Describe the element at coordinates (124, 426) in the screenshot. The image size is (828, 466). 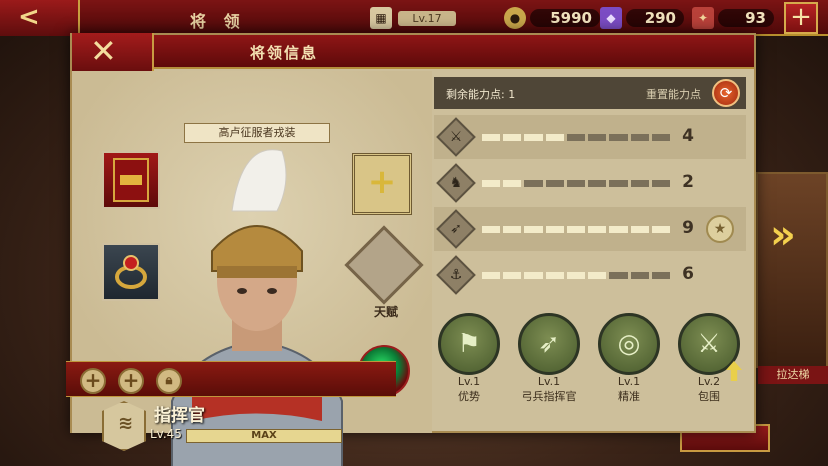
I see `rank-chevron-icon: ≋` at that location.